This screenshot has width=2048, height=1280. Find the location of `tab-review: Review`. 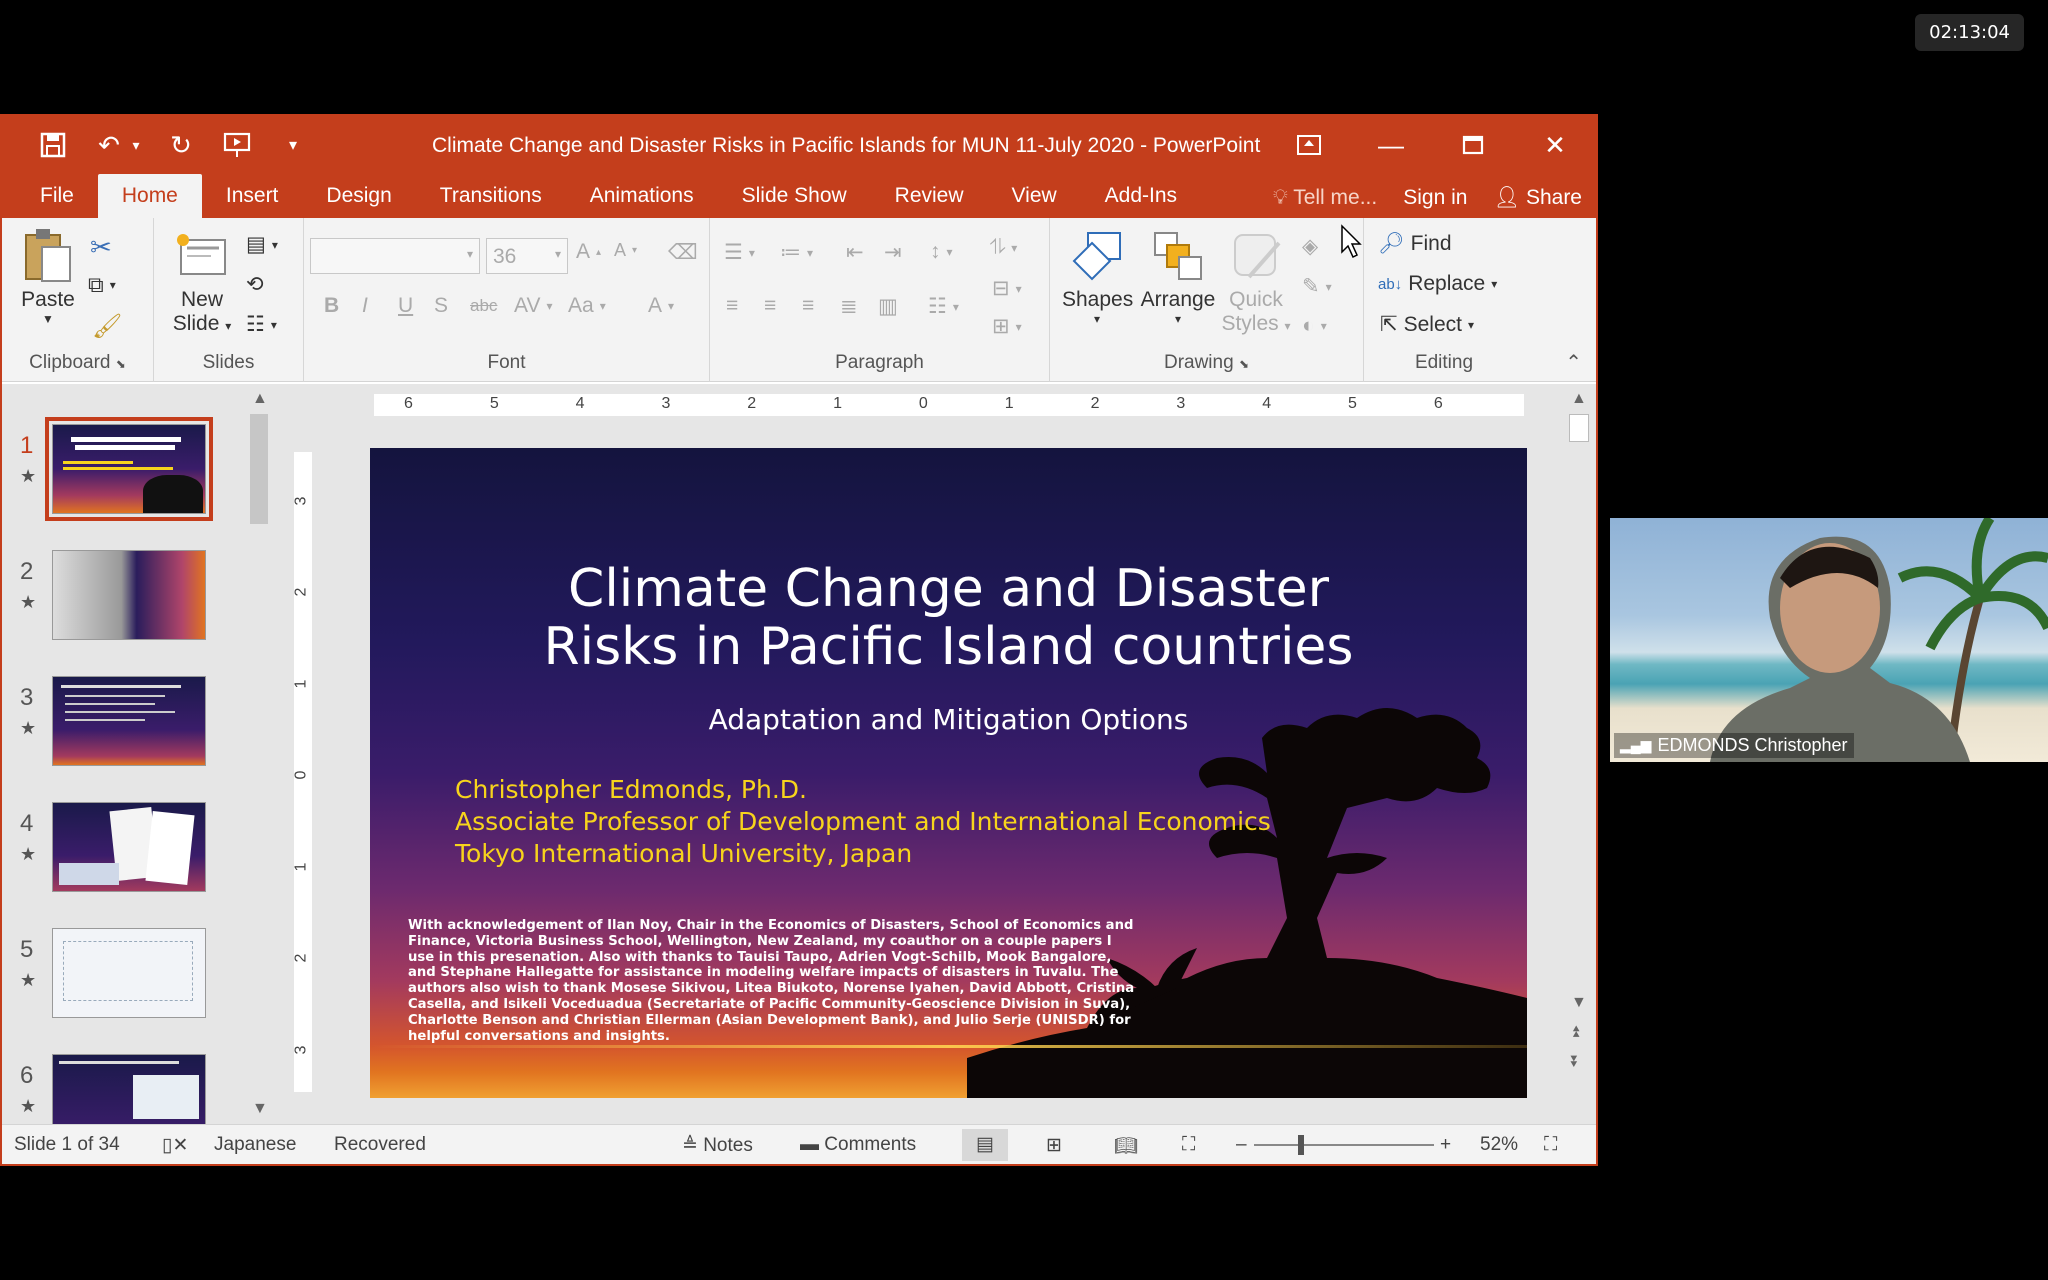

tab-review: Review is located at coordinates (929, 201).